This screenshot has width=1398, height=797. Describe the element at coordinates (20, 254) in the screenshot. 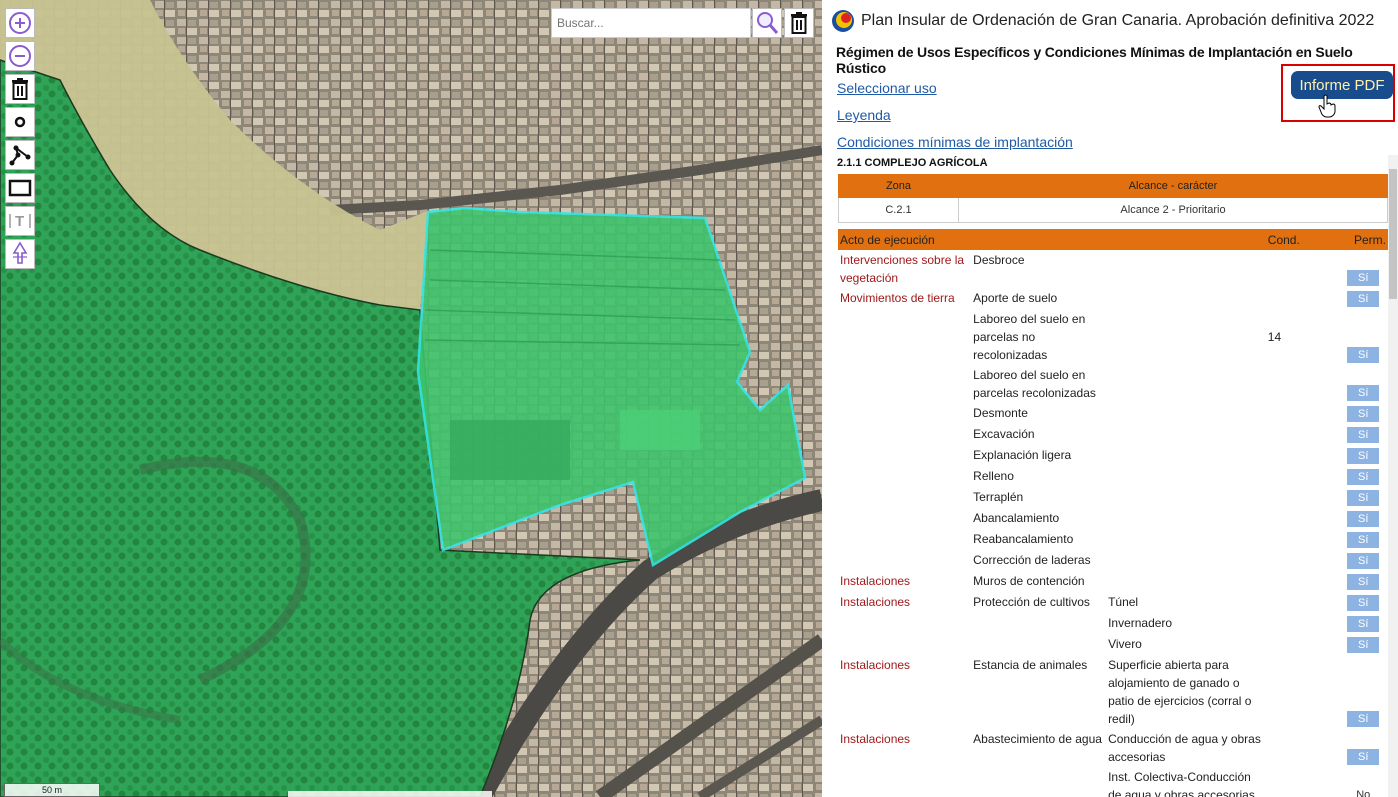

I see `select-tool-button` at that location.